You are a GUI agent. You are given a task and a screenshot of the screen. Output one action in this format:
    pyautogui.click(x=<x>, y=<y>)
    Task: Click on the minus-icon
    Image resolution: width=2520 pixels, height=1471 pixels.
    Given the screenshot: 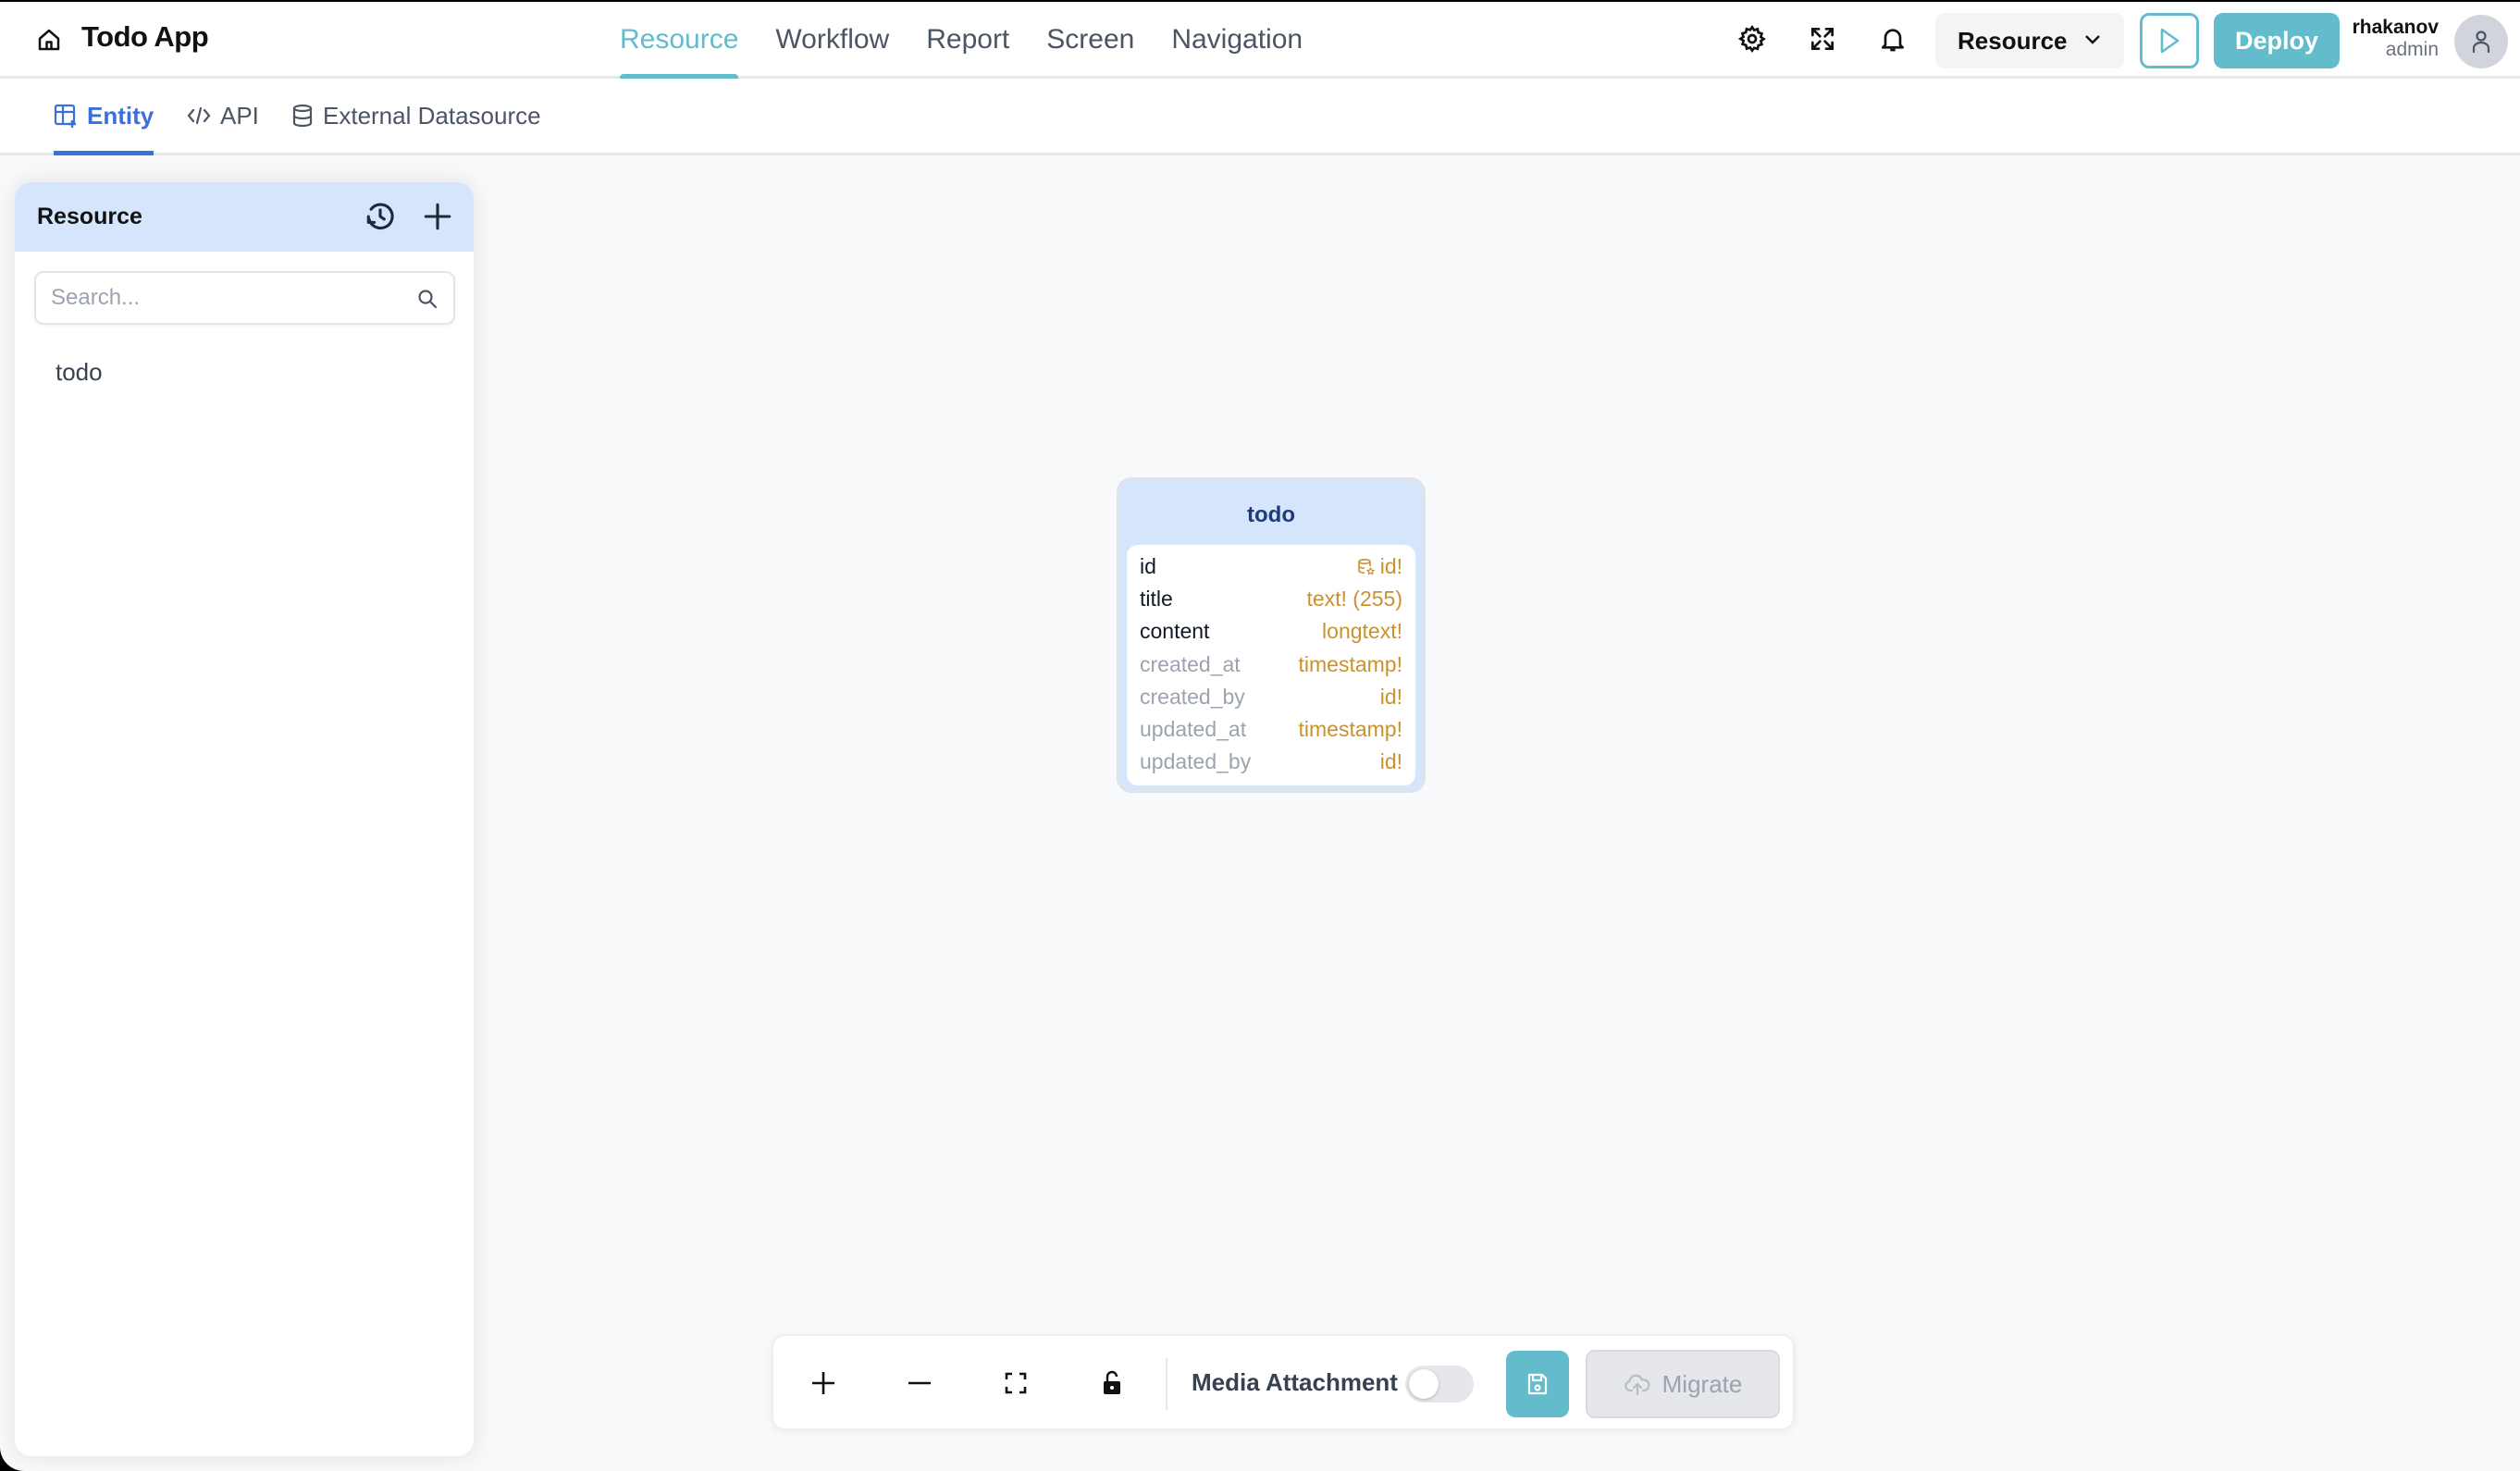 What is the action you would take?
    pyautogui.click(x=919, y=1383)
    